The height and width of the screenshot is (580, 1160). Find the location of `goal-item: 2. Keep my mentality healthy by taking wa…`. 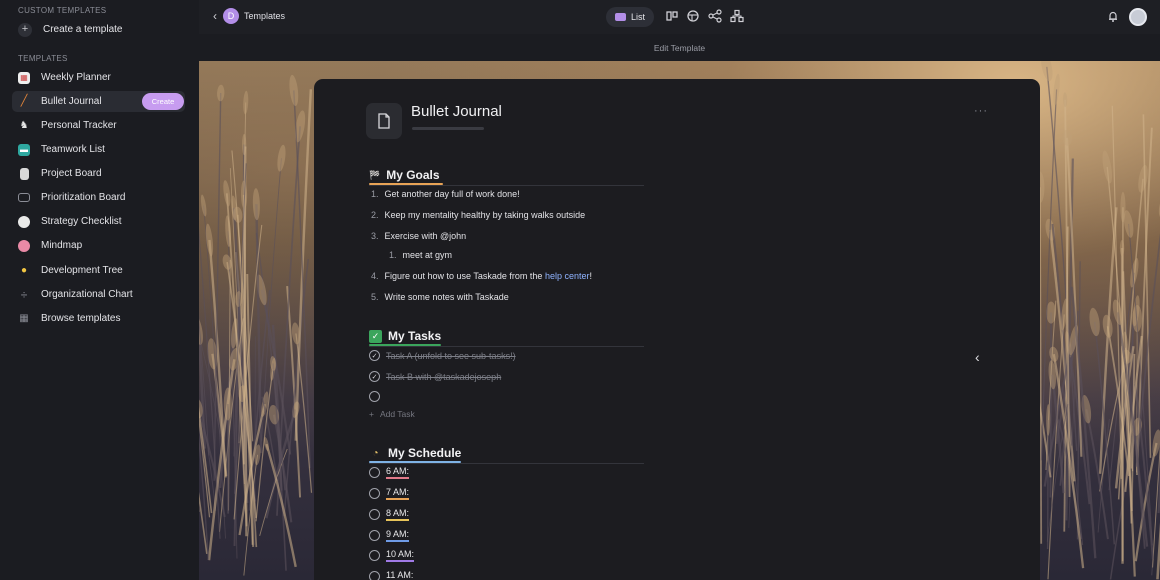

goal-item: 2. Keep my mentality healthy by taking wa… is located at coordinates (478, 215).